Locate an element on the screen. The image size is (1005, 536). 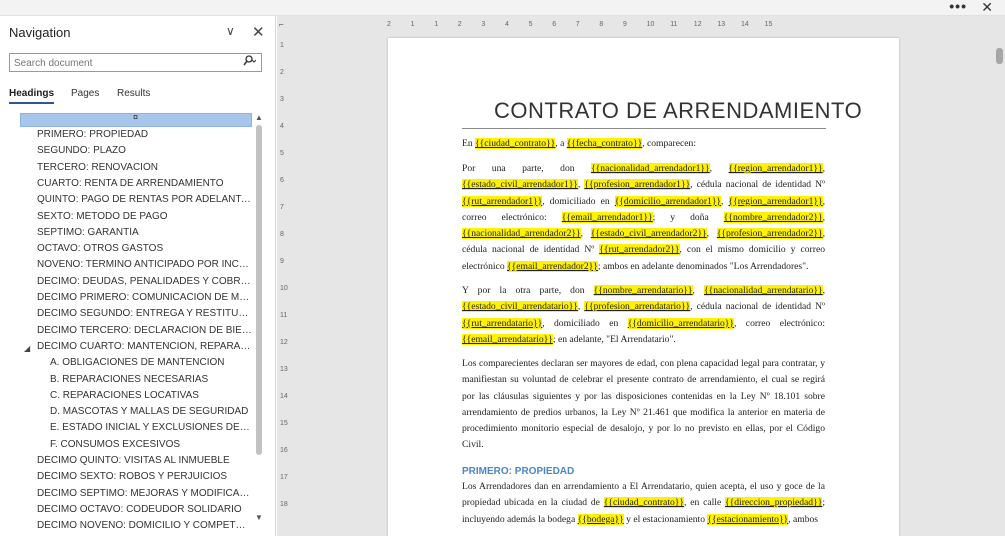
heading-item: DÉCIMO SÉPTIMO: MEJORAS Y MODIFICACIONES is located at coordinates (144, 496).